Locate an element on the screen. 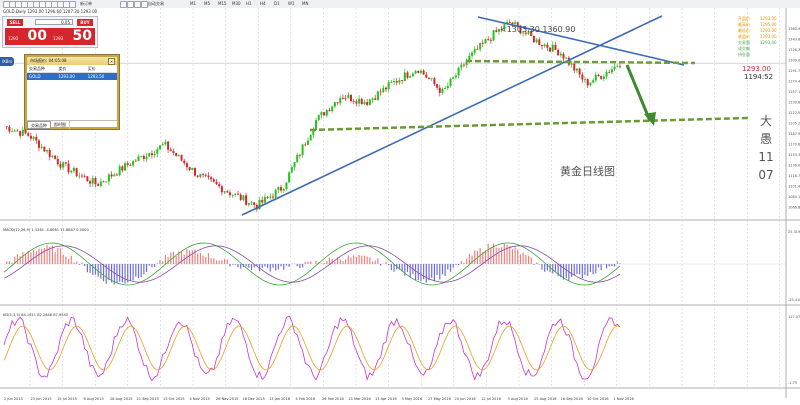  date-label: 4 Feb 2016 is located at coordinates (306, 399).